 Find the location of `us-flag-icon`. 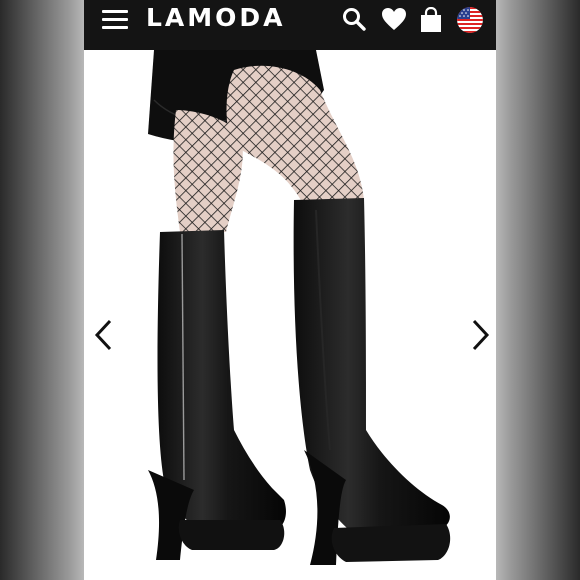

us-flag-icon is located at coordinates (470, 20).